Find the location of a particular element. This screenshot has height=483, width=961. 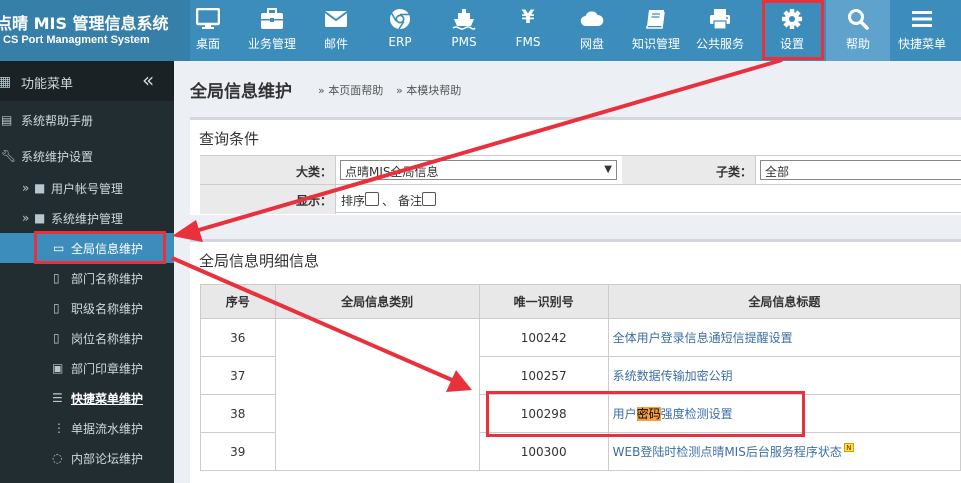

nav-public-service: 公共服务 is located at coordinates (720, 30).